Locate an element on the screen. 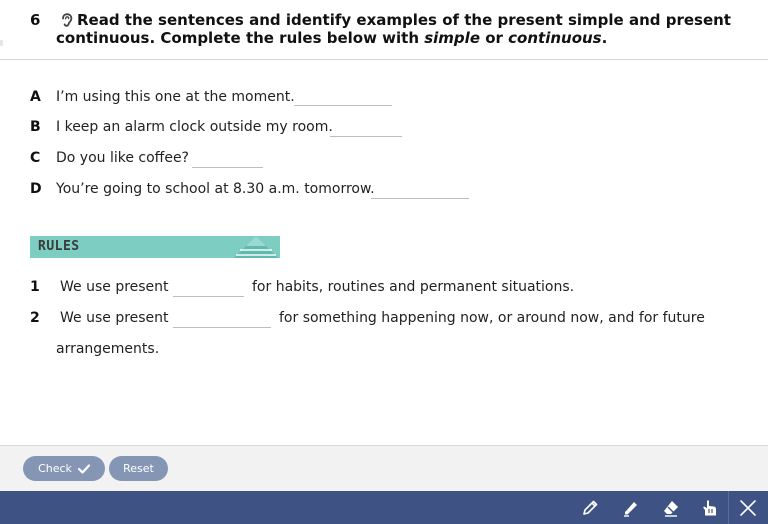  answer-field-c is located at coordinates (227, 157).